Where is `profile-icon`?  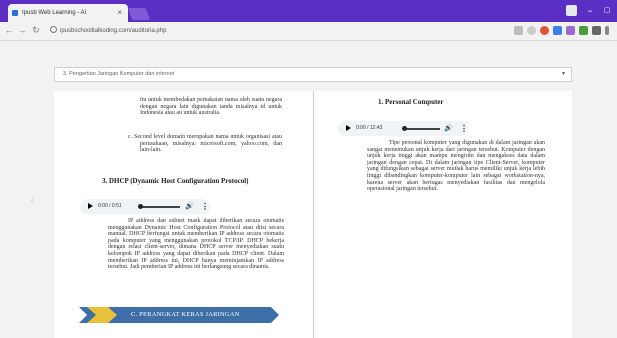 profile-icon is located at coordinates (571, 10).